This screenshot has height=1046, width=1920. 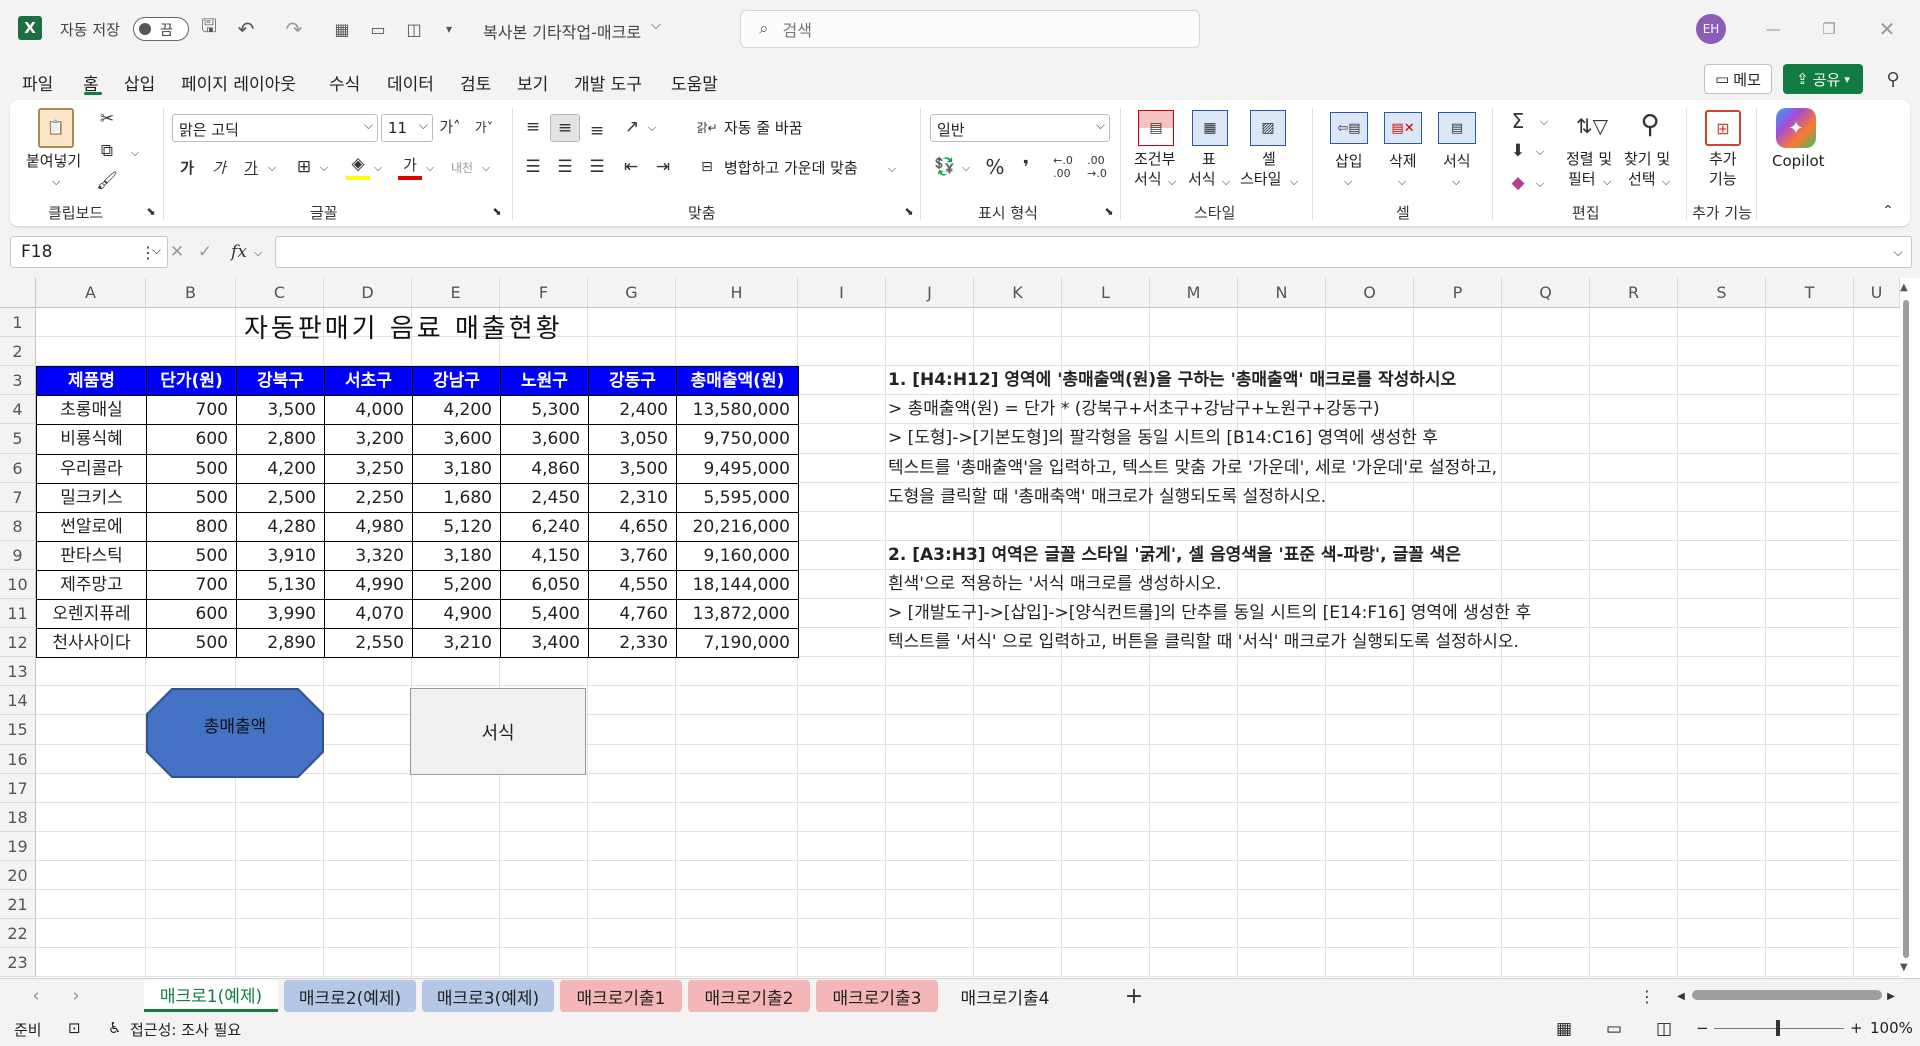 What do you see at coordinates (749, 996) in the screenshot?
I see `sheet-tab: 매크로기출2` at bounding box center [749, 996].